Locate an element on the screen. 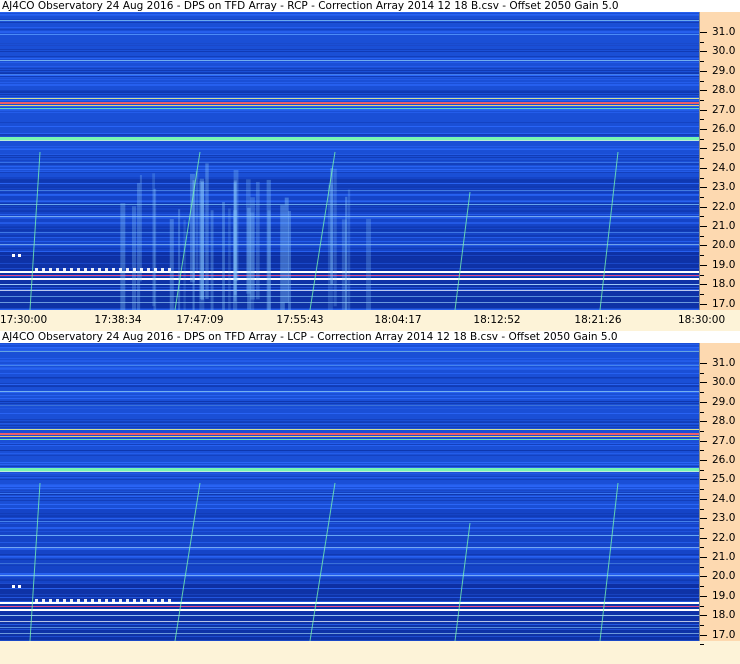 The image size is (740, 664). time-label: 17:47:09 is located at coordinates (200, 320).